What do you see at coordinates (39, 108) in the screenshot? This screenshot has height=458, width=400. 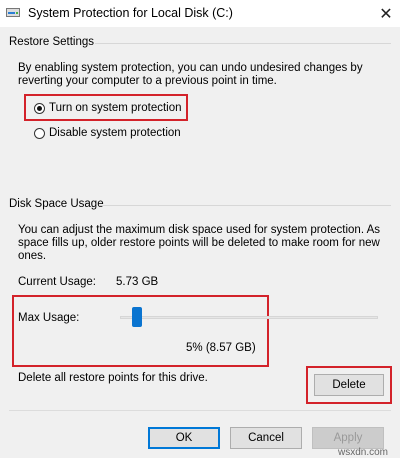 I see `radio-selected-icon` at bounding box center [39, 108].